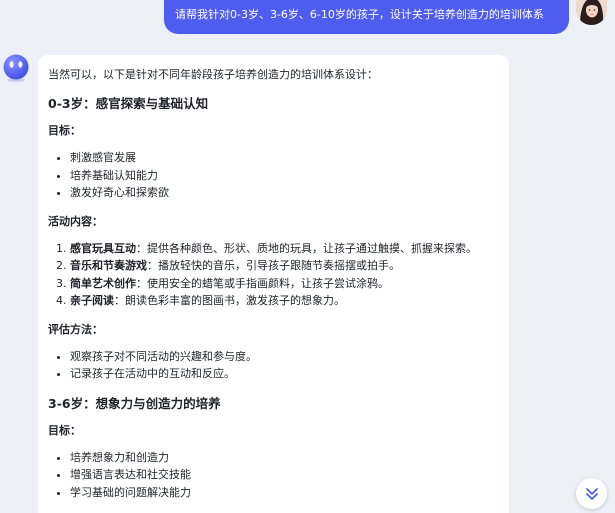 The width and height of the screenshot is (615, 513). What do you see at coordinates (213, 74) in the screenshot?
I see `answer-intro: 当然可以，以下是针对不同年龄段孩子培养创造力的培训体系设计：` at bounding box center [213, 74].